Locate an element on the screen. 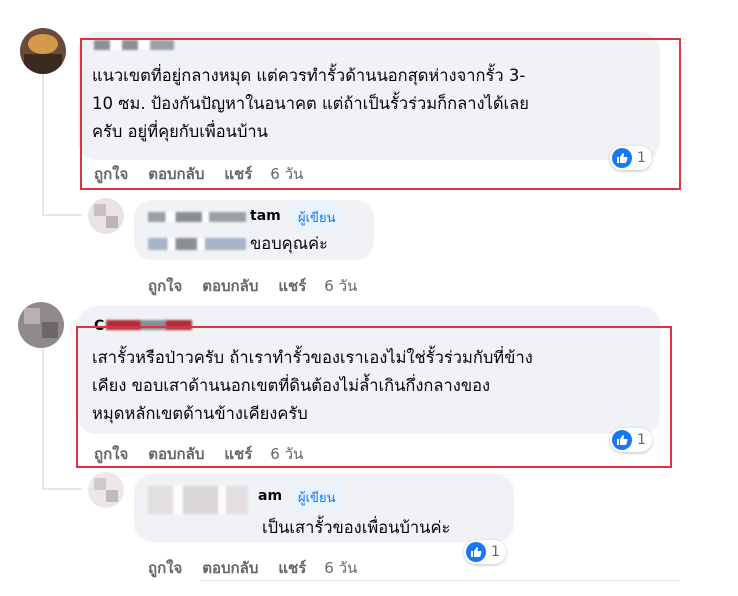 The width and height of the screenshot is (738, 596). reaction-count: 1 is located at coordinates (485, 552).